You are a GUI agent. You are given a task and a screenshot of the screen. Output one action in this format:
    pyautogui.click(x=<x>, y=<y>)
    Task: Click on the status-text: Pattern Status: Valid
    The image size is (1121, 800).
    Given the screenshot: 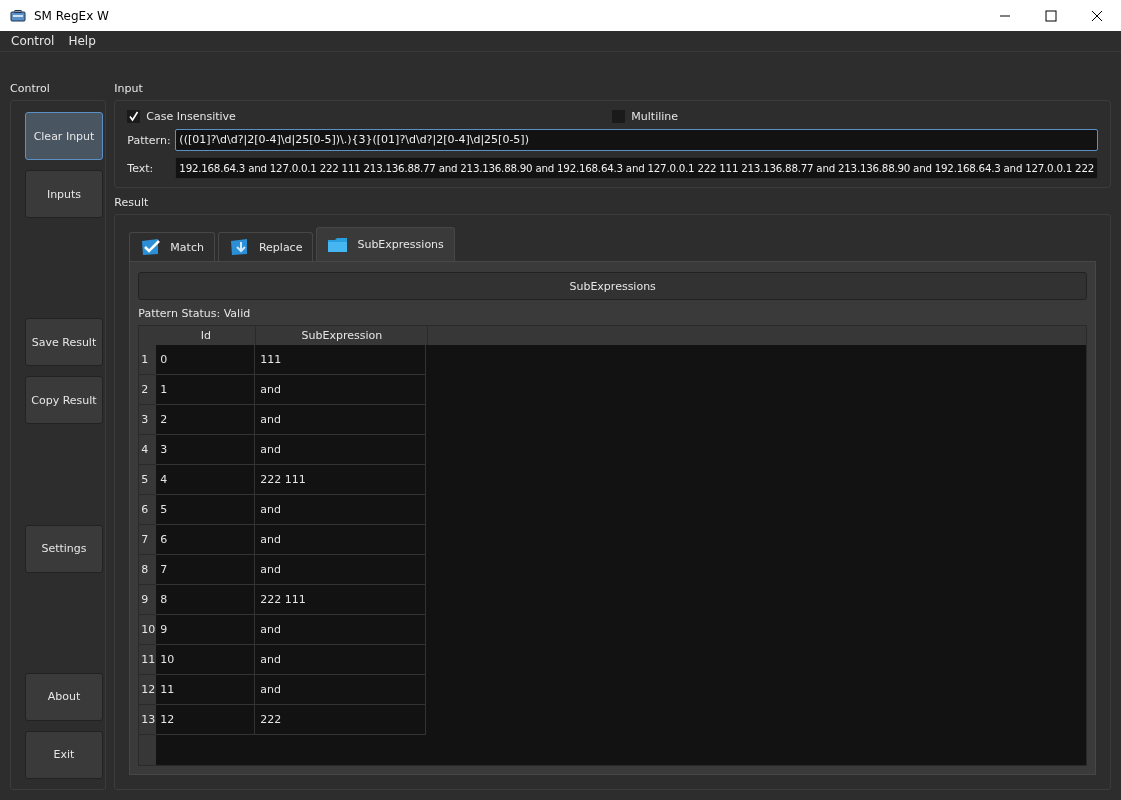 What is the action you would take?
    pyautogui.click(x=194, y=313)
    